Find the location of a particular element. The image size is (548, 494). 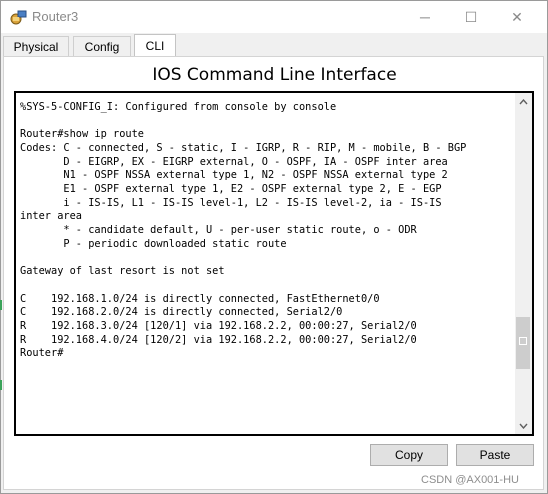

minimize-icon: ─ is located at coordinates (425, 17).